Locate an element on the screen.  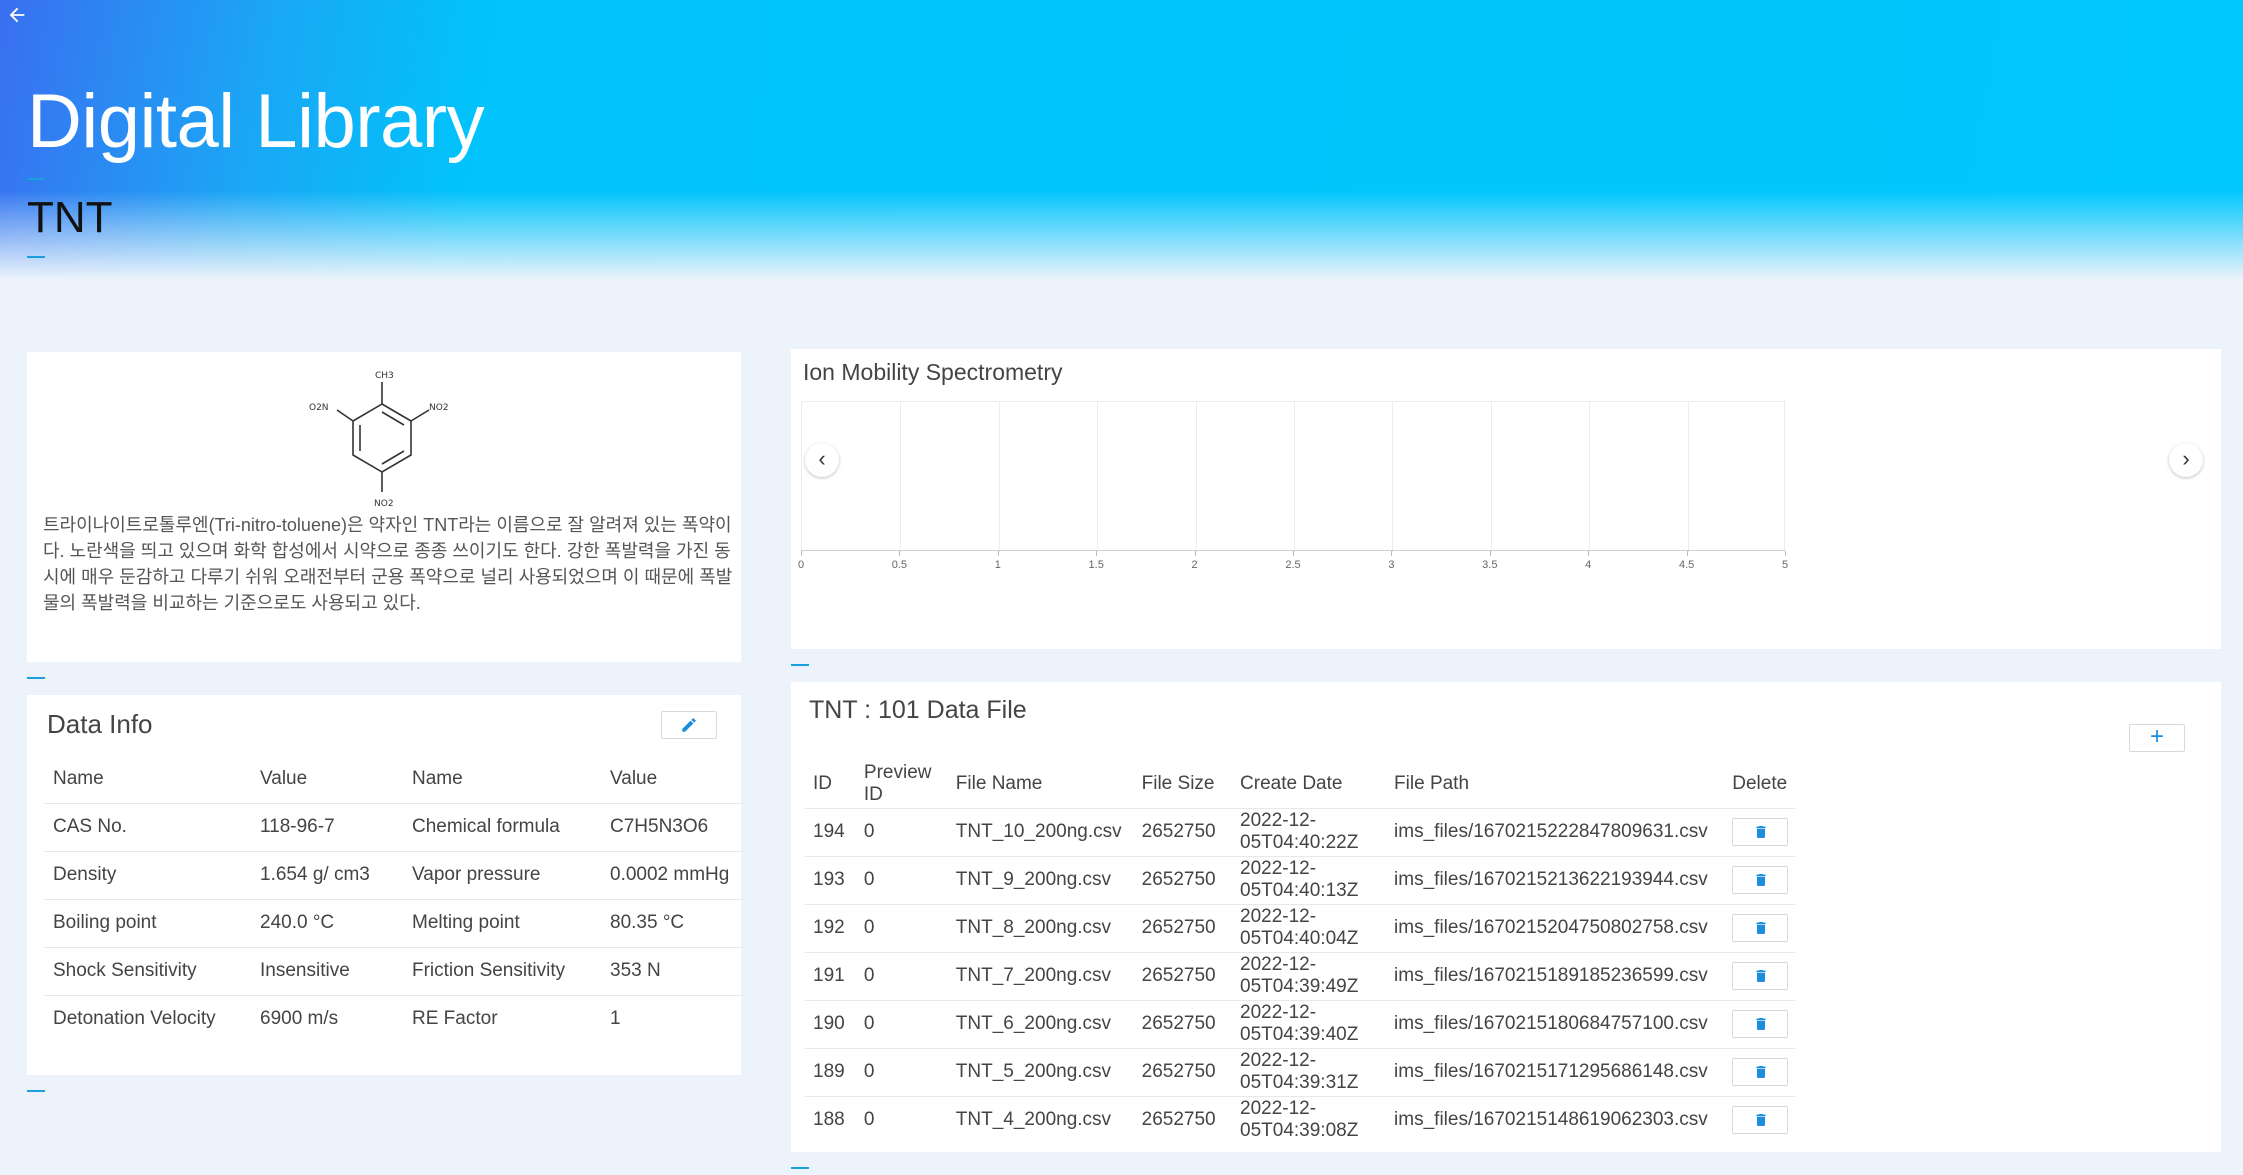
page-title: Digital Library is located at coordinates (256, 121).